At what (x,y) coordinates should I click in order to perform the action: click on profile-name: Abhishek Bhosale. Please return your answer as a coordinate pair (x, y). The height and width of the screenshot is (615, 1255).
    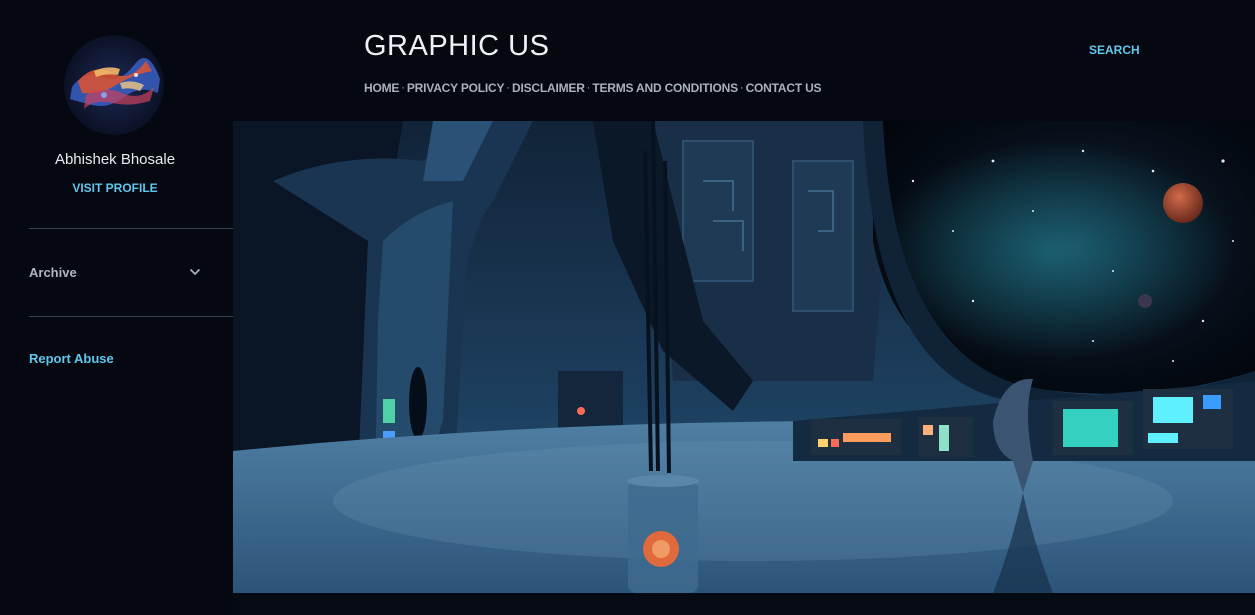
    Looking at the image, I should click on (115, 159).